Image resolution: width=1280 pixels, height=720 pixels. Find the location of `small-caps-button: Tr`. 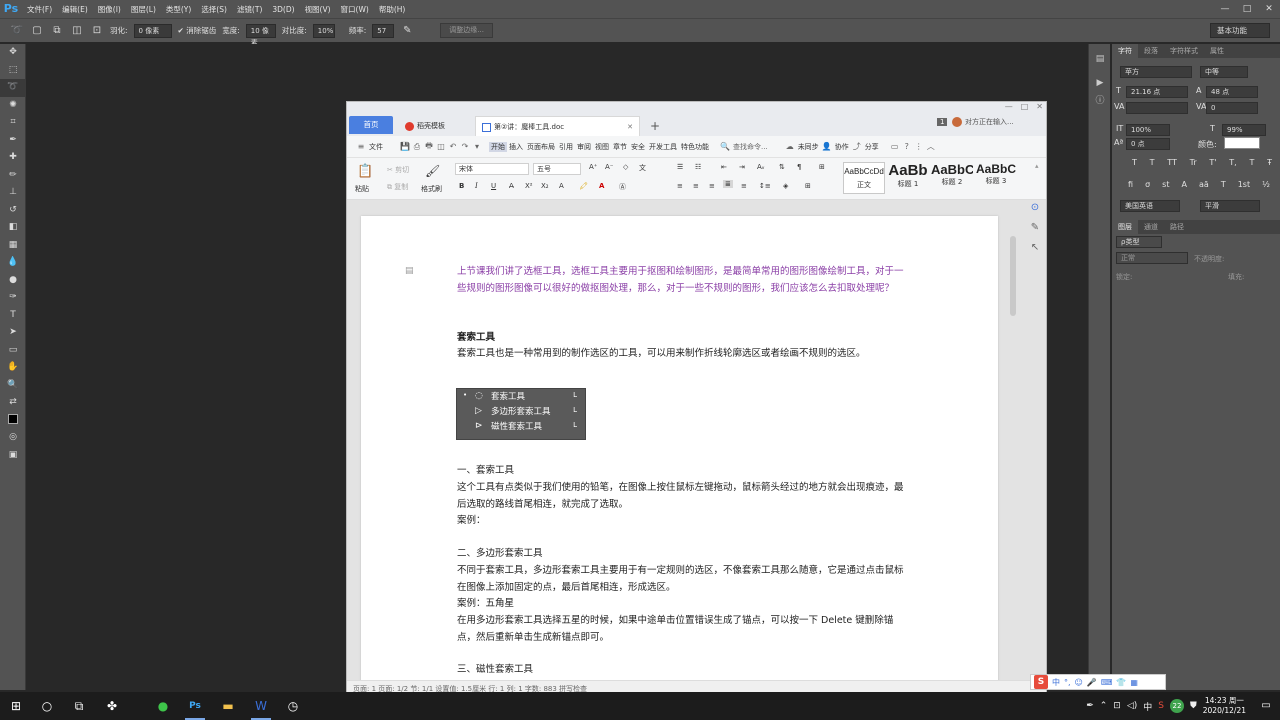

small-caps-button: Tr is located at coordinates (1193, 162).